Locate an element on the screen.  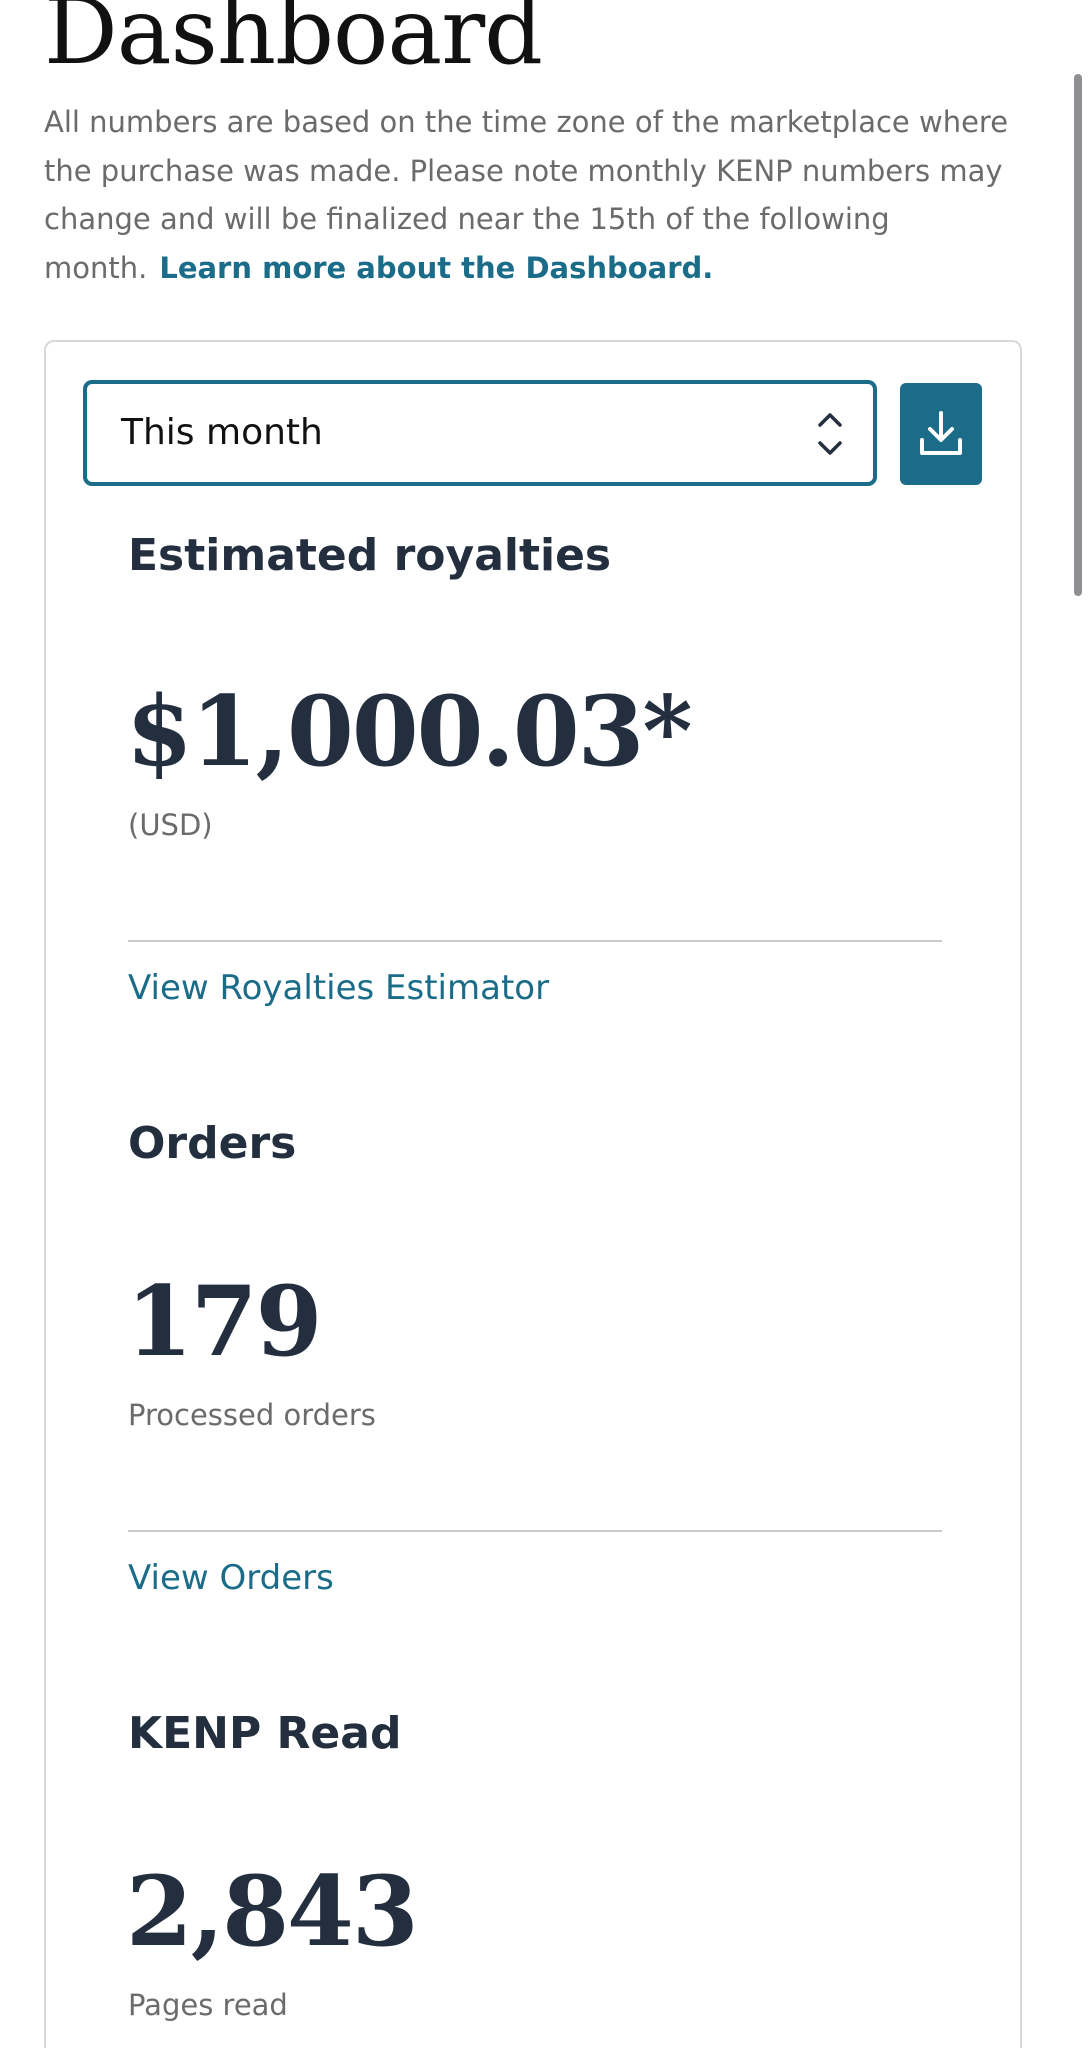
download-icon is located at coordinates (941, 433).